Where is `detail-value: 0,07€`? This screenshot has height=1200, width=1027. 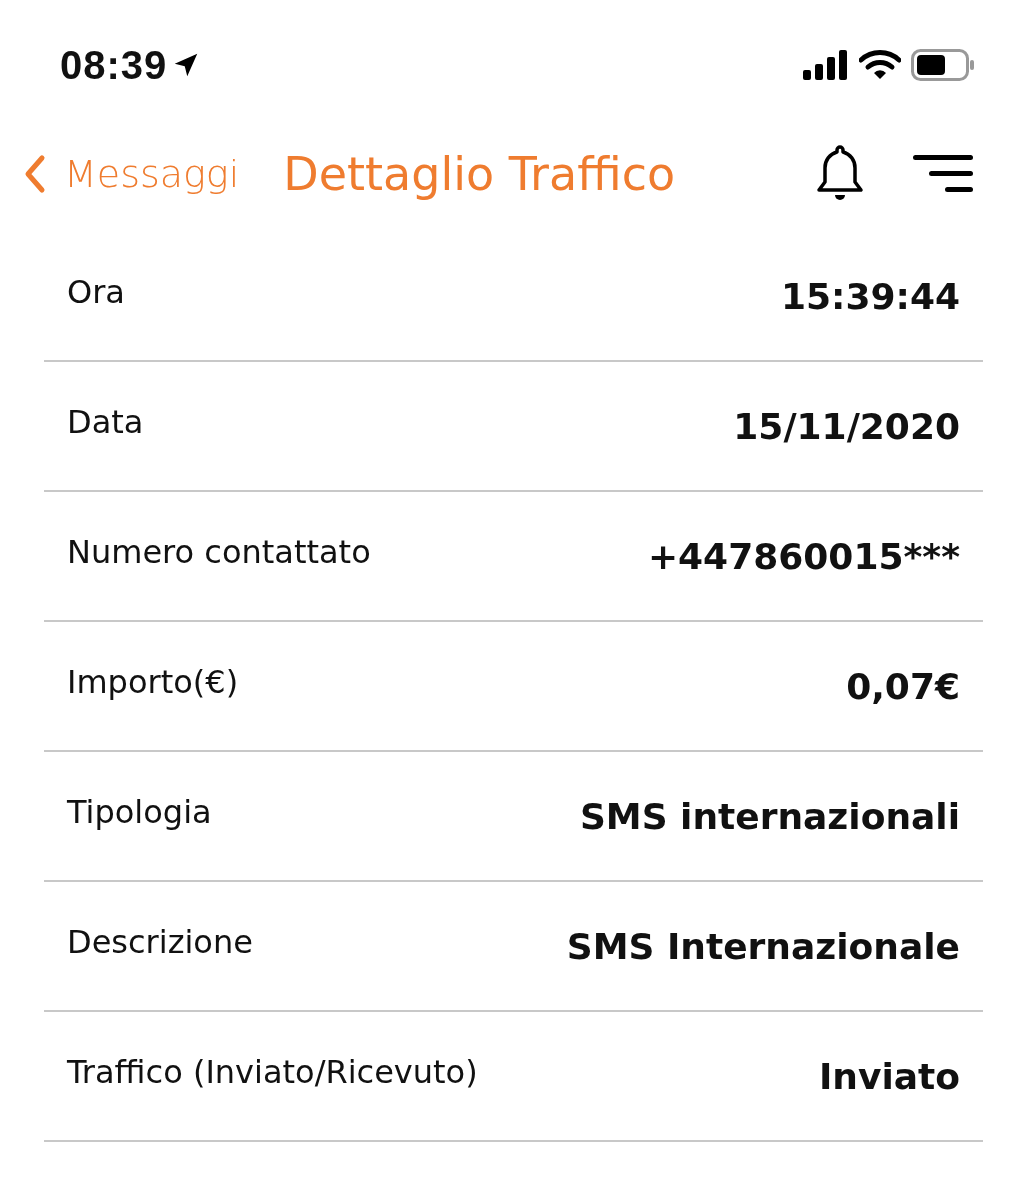
detail-value: 0,07€ is located at coordinates (903, 686).